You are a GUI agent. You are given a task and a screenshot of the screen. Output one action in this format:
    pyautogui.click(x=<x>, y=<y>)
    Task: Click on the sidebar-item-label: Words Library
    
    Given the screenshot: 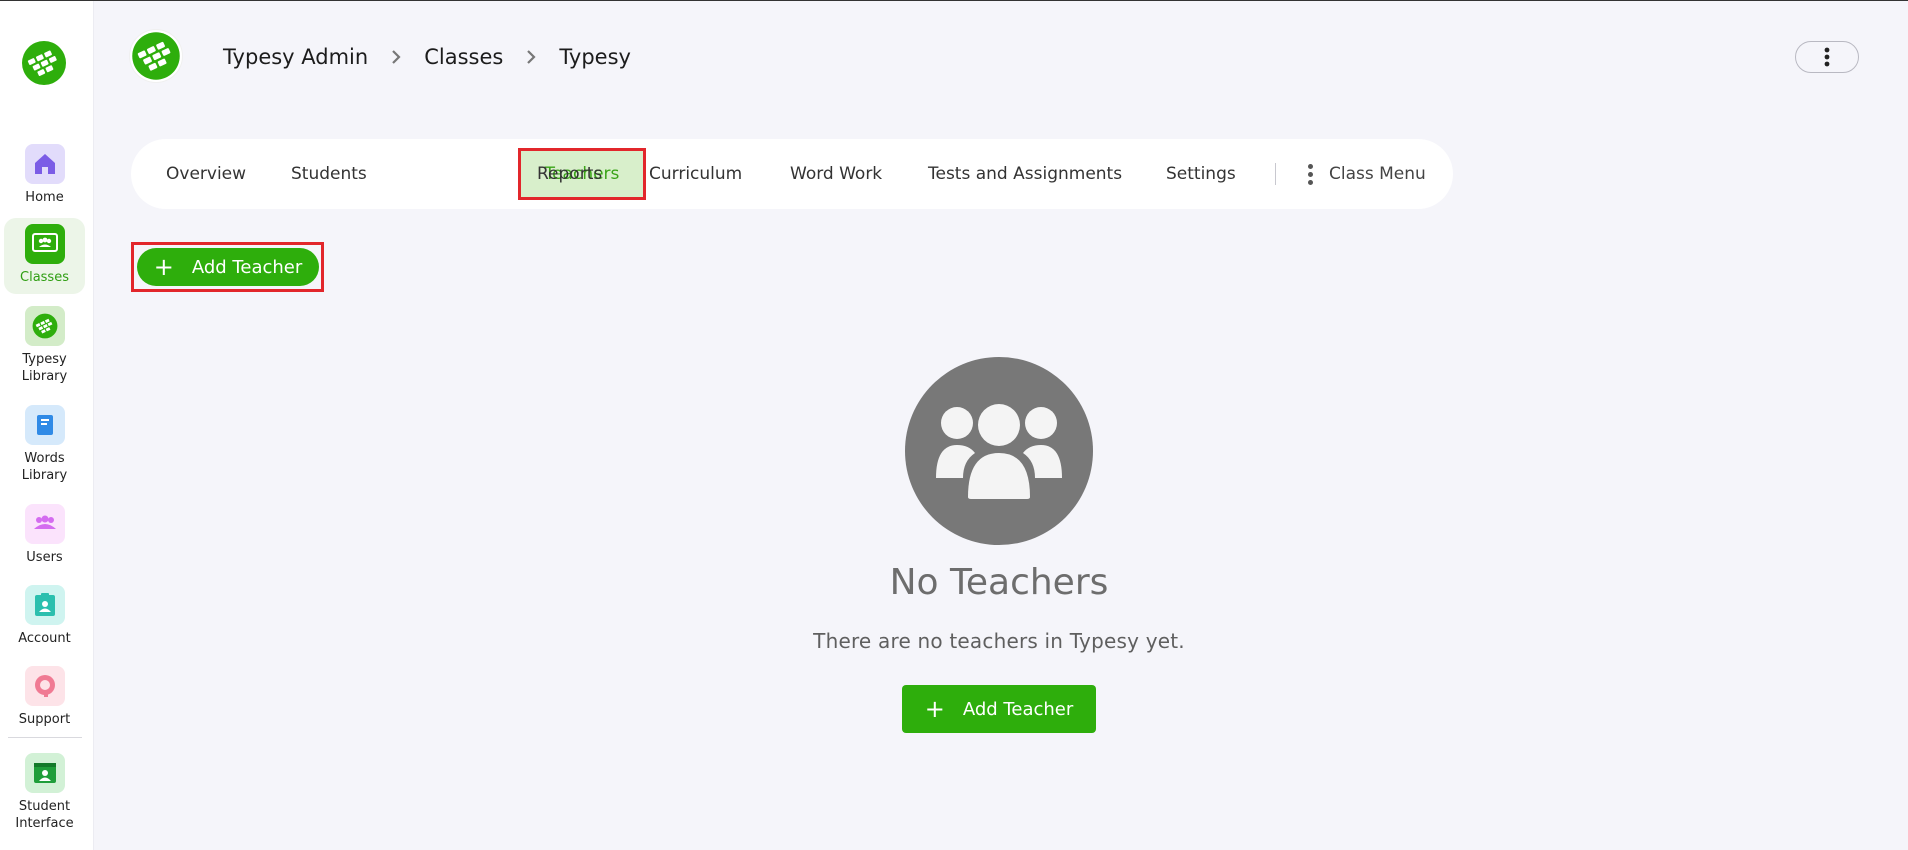 What is the action you would take?
    pyautogui.click(x=44, y=467)
    